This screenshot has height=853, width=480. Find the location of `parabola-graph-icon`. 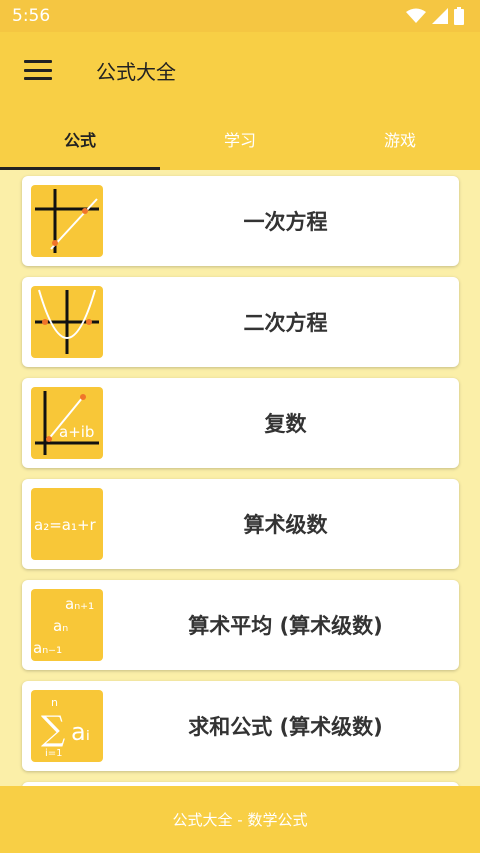

parabola-graph-icon is located at coordinates (67, 322).